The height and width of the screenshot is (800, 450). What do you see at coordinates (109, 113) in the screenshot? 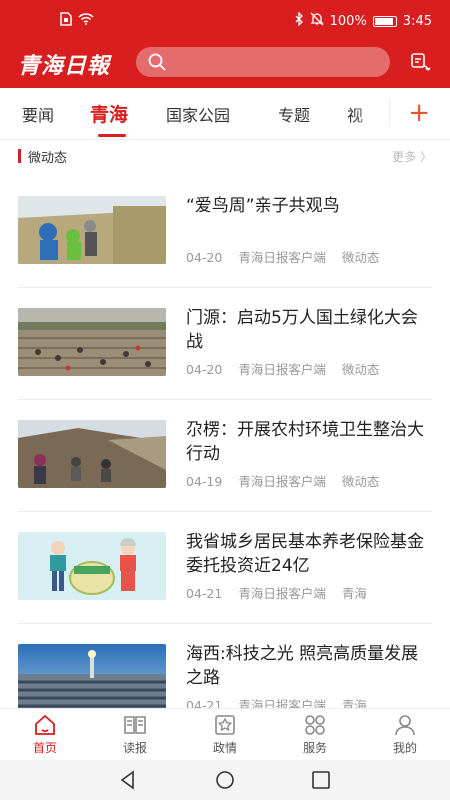
I see `tab-qinghai: 青海` at bounding box center [109, 113].